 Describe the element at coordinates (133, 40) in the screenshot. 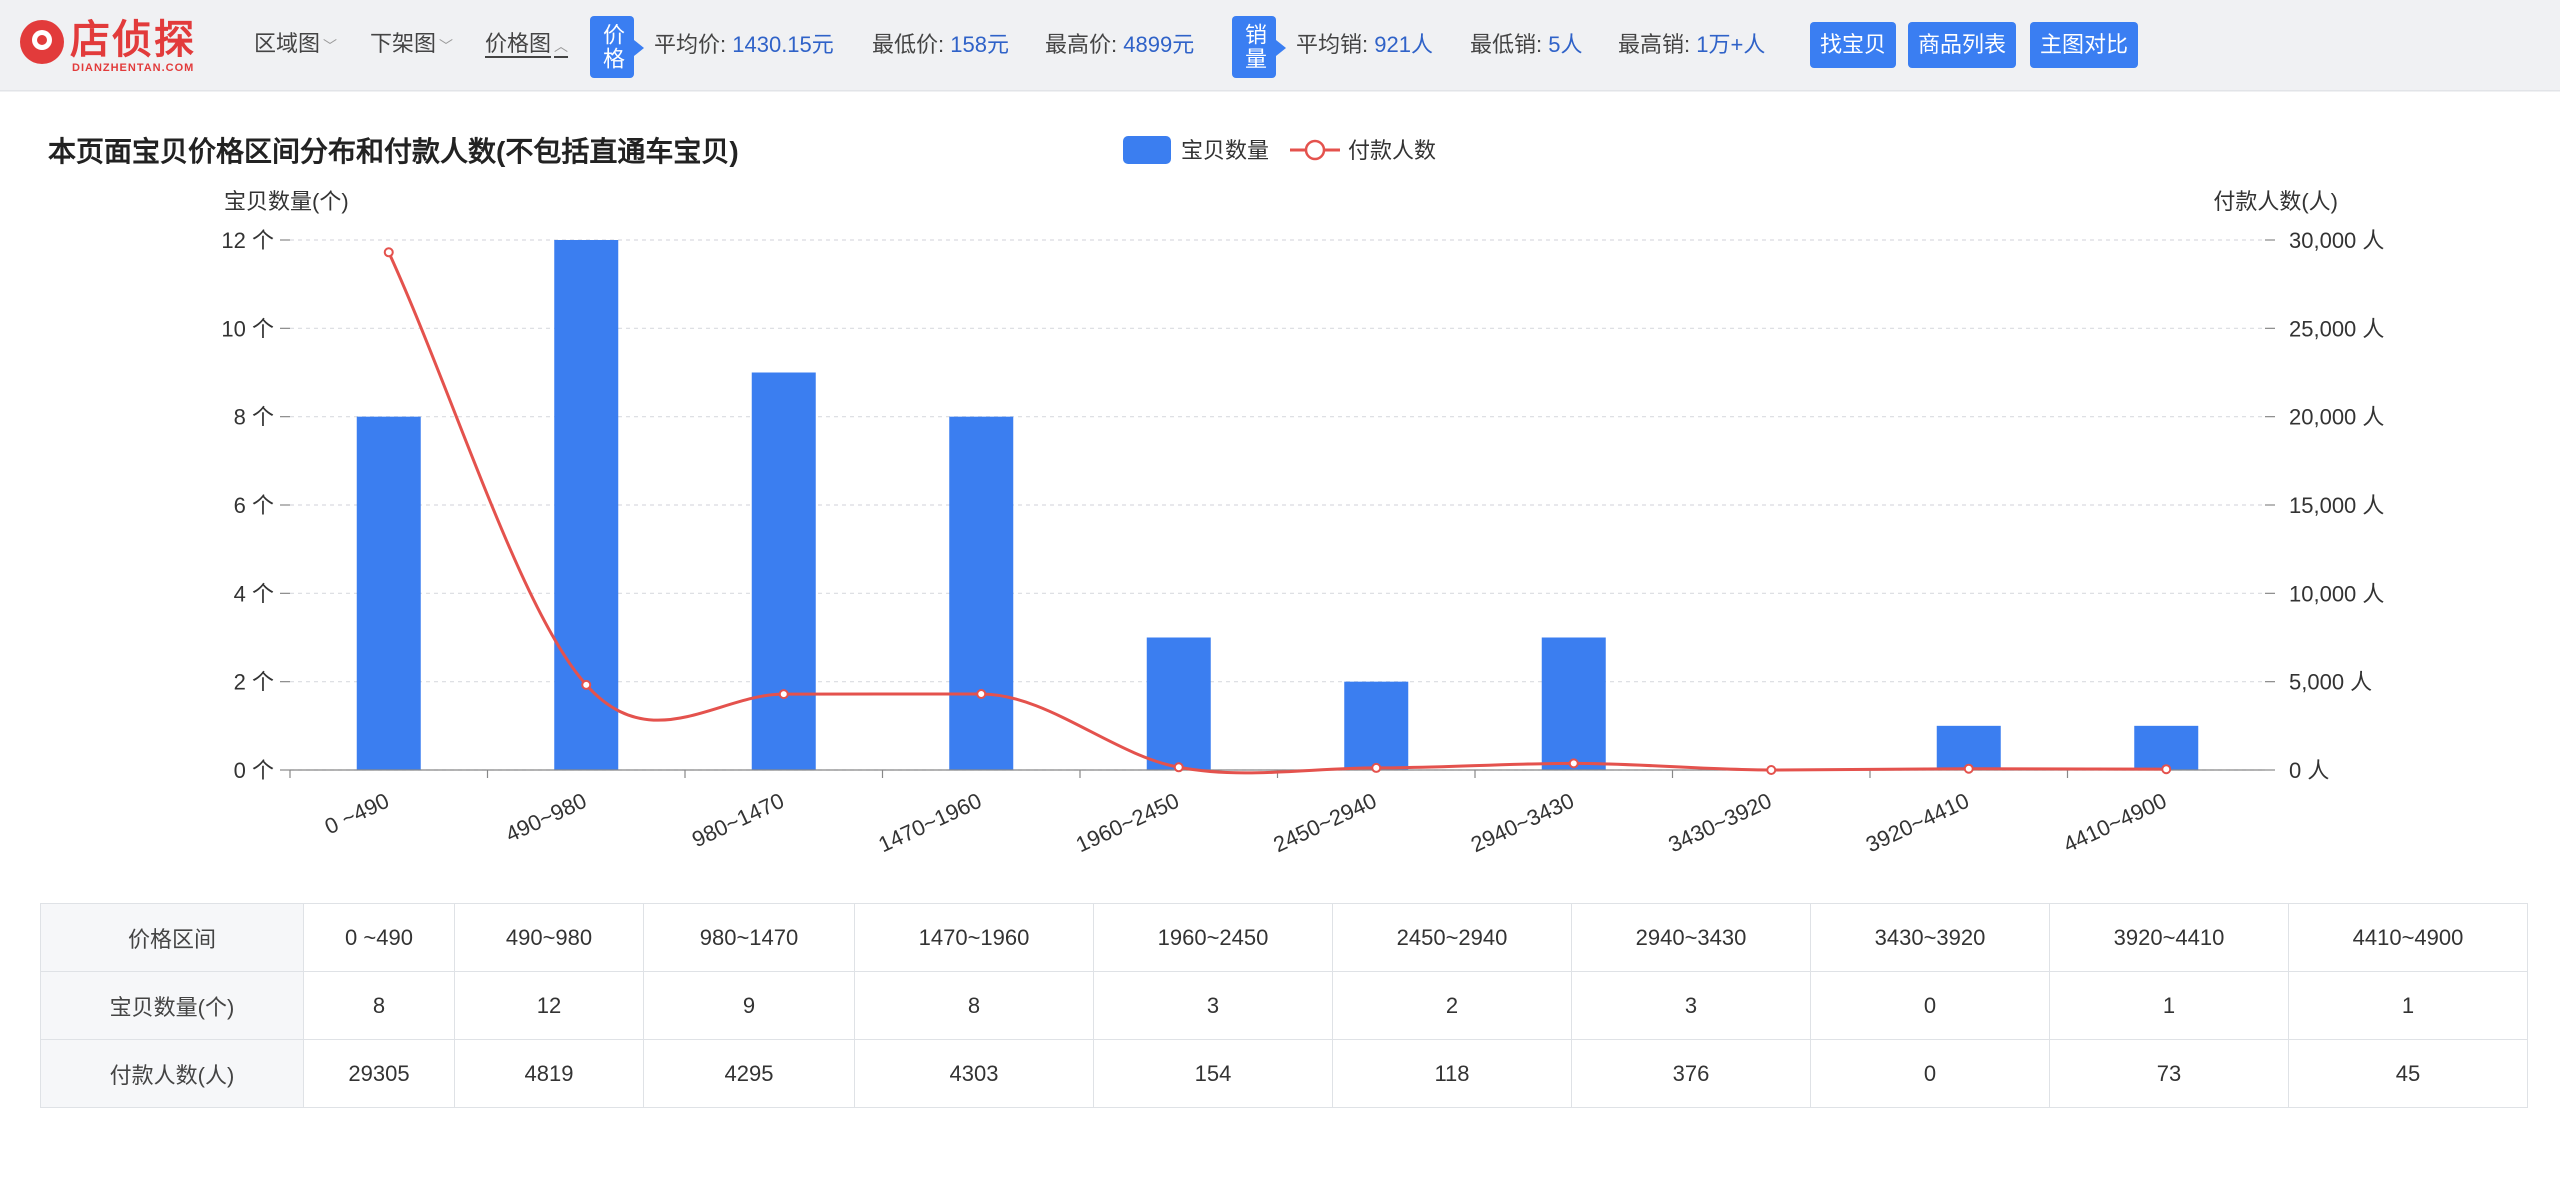

I see `brand-name: 店侦探` at that location.